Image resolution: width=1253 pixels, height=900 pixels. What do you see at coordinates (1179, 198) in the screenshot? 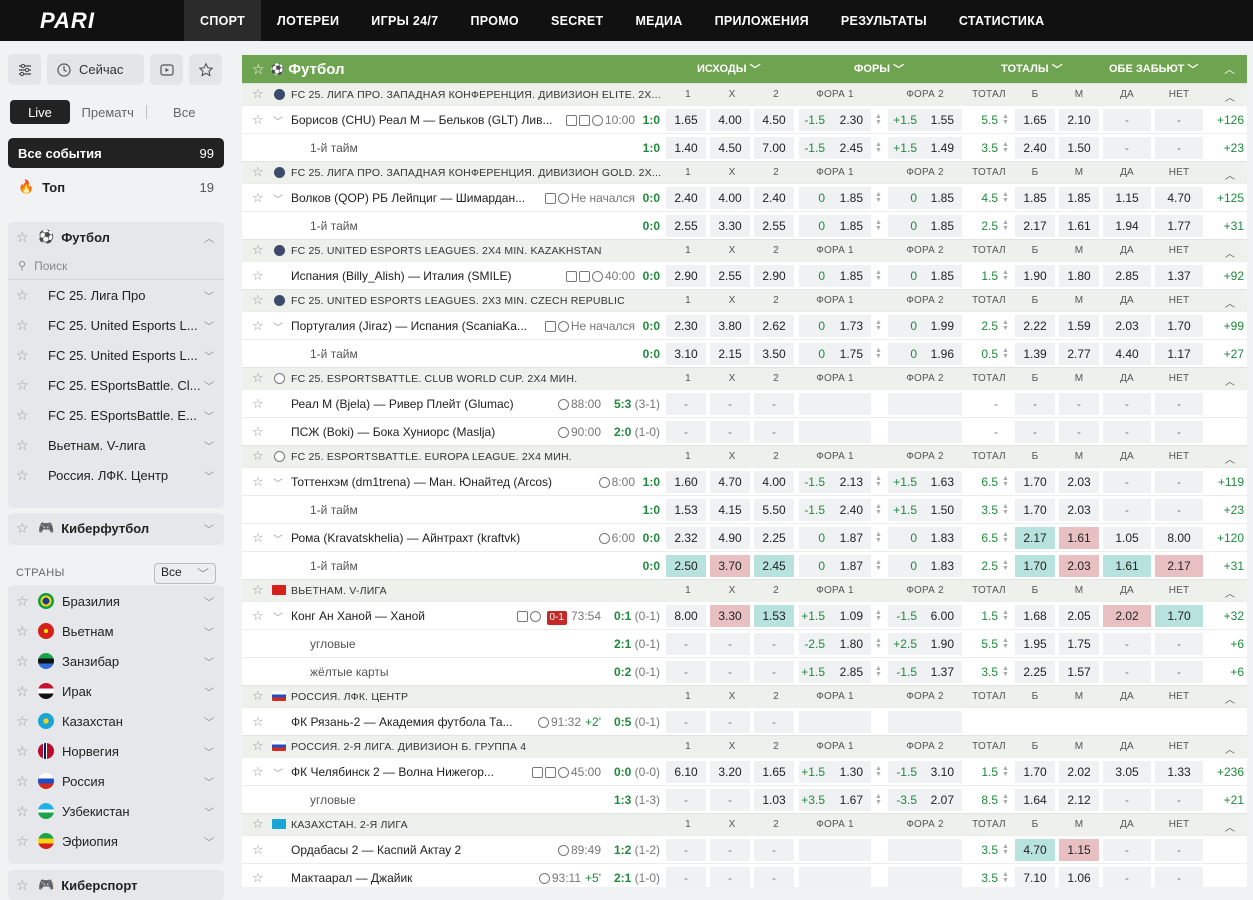
I see `odds-cell: 4.70` at bounding box center [1179, 198].